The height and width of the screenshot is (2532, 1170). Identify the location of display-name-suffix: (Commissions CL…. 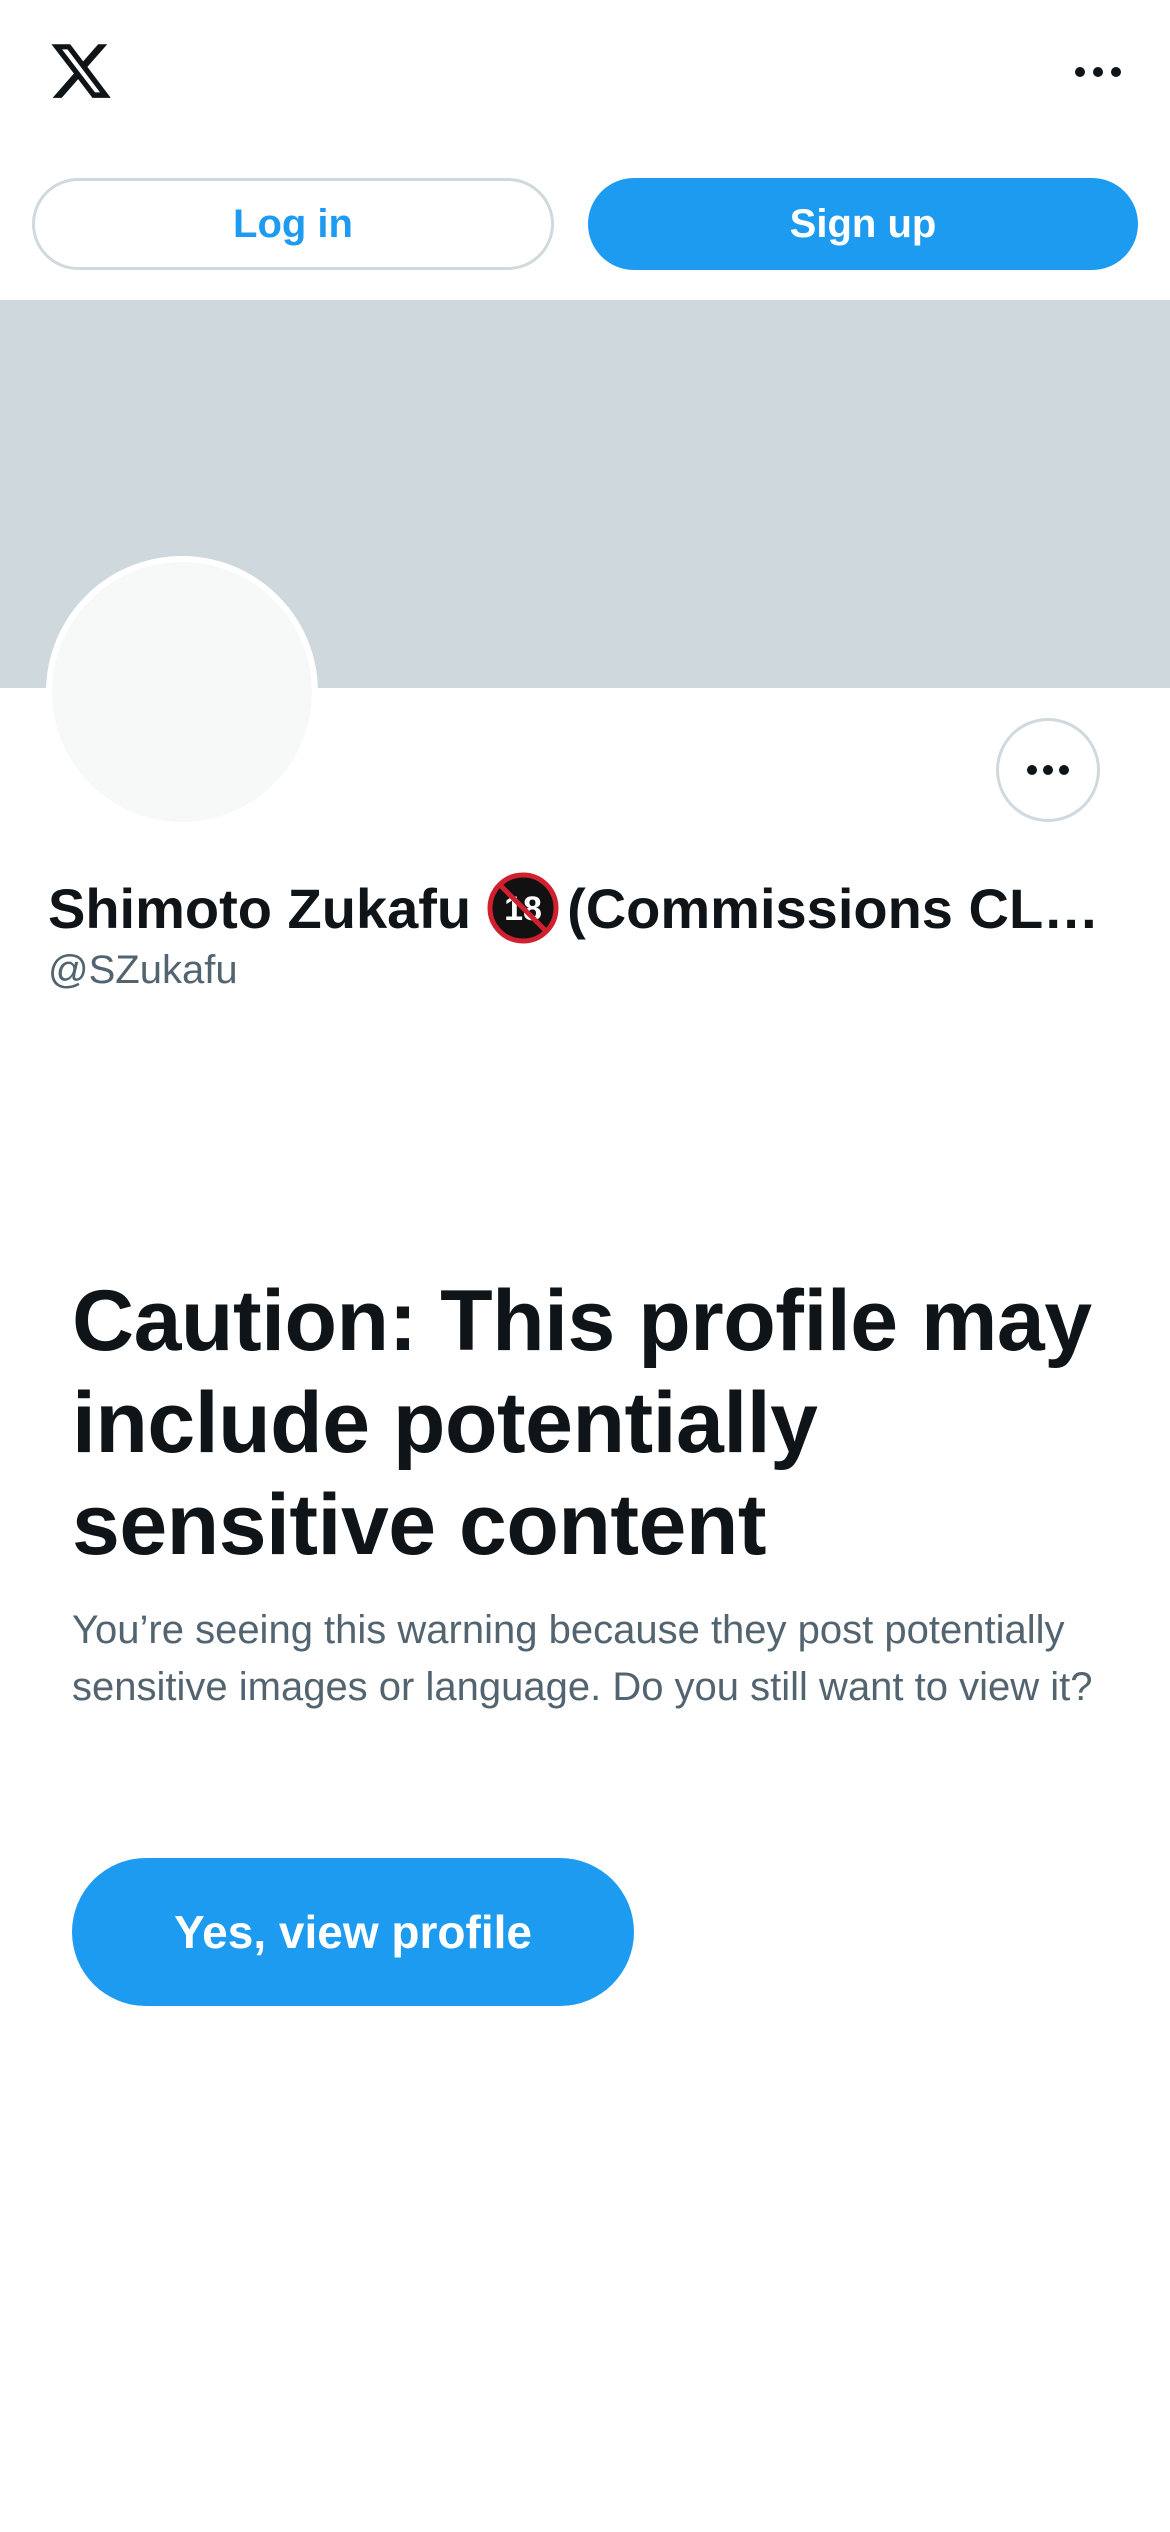
(833, 908).